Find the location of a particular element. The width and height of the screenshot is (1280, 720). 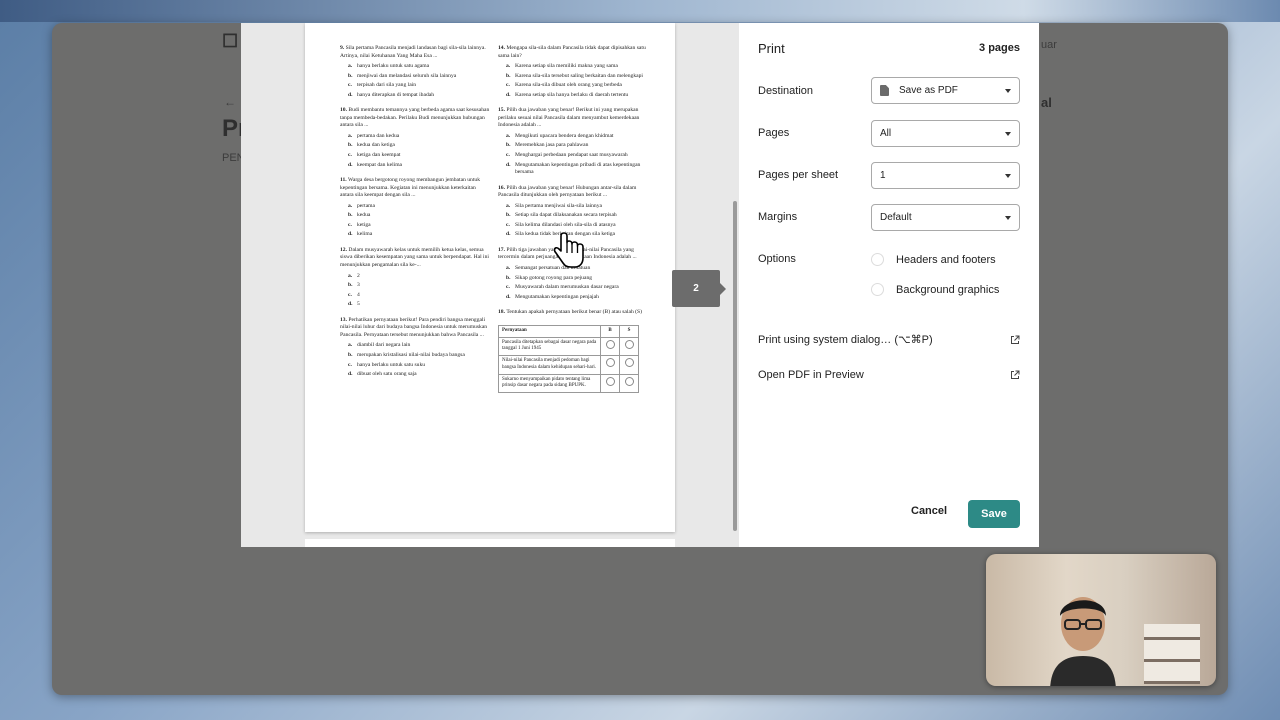

answer-option: d. dibuat oleh satu orang saja is located at coordinates (415, 375).